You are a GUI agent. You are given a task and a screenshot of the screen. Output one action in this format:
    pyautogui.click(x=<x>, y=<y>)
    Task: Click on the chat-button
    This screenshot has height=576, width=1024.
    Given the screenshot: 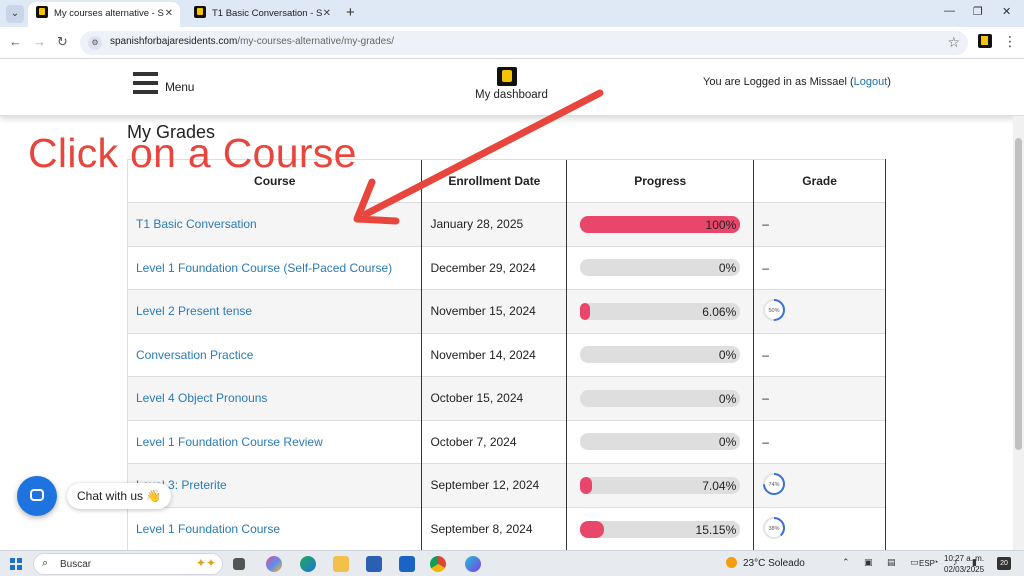 What is the action you would take?
    pyautogui.click(x=37, y=496)
    